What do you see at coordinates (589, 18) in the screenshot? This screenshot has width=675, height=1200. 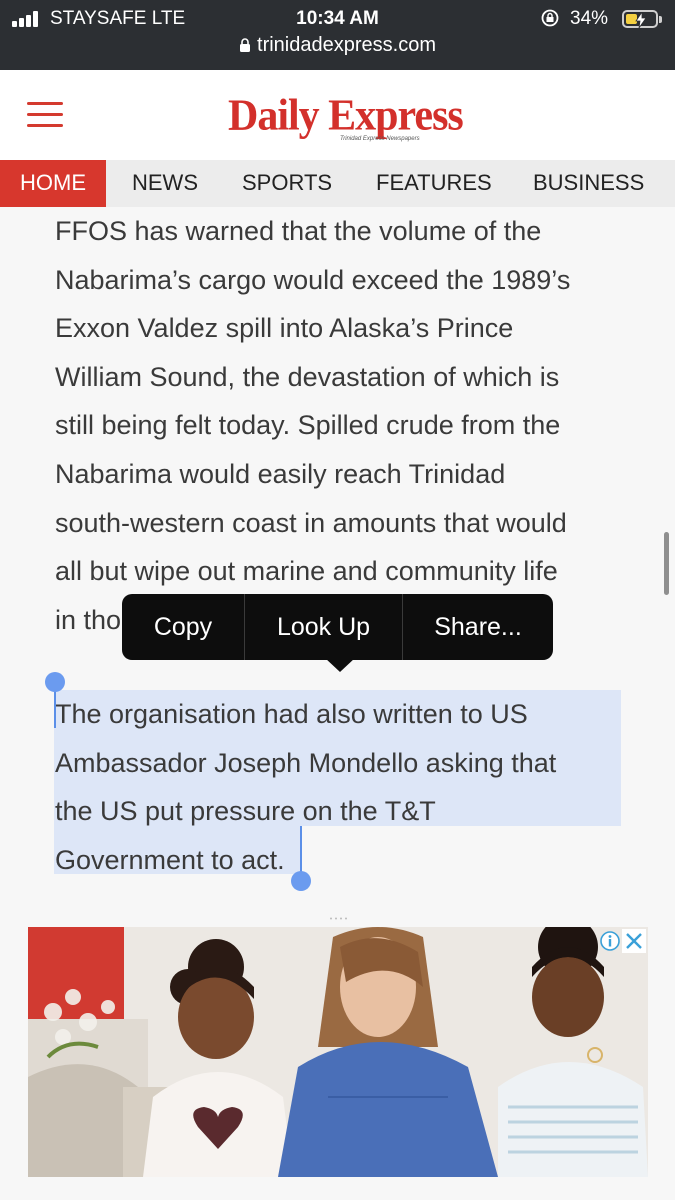 I see `battery-percent: 34%` at bounding box center [589, 18].